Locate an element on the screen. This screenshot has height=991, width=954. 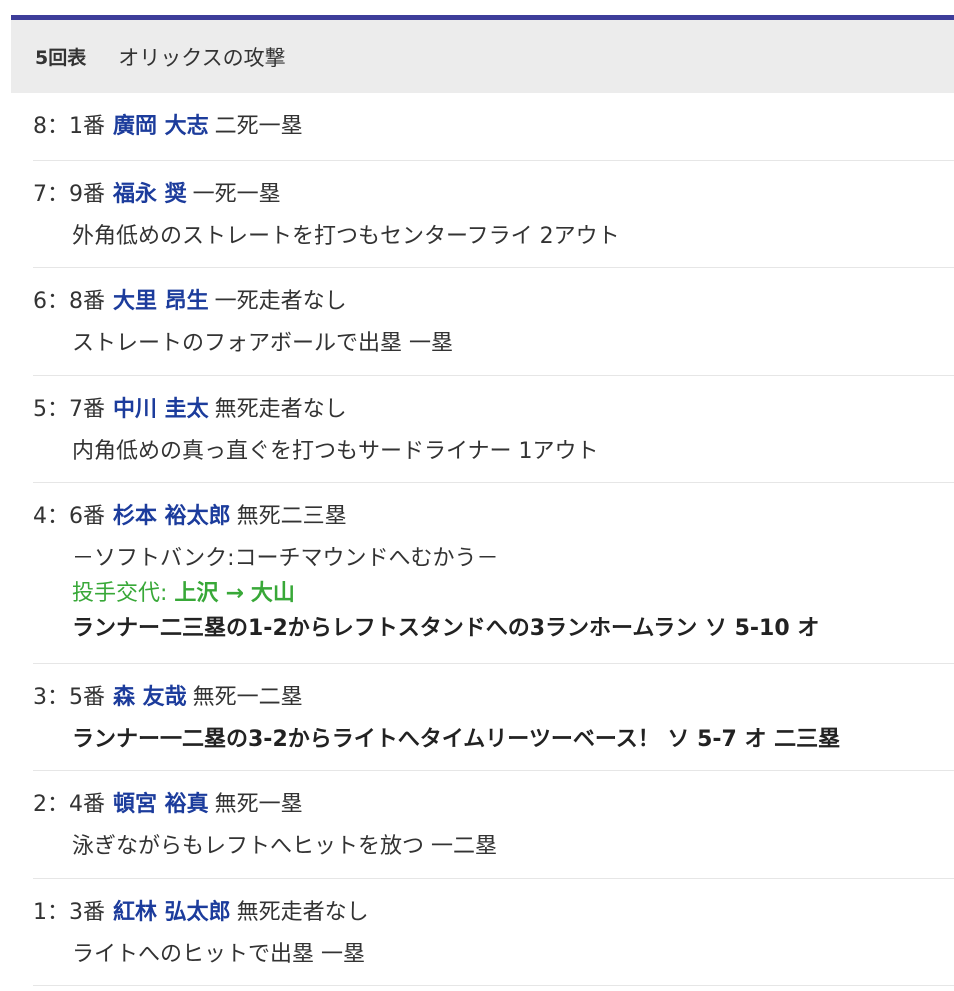
scoring-play: ランナー一二塁の3-2からライトへタイムリーツーベース！ ソ 5-7 オ 二三塁 is located at coordinates (456, 739).